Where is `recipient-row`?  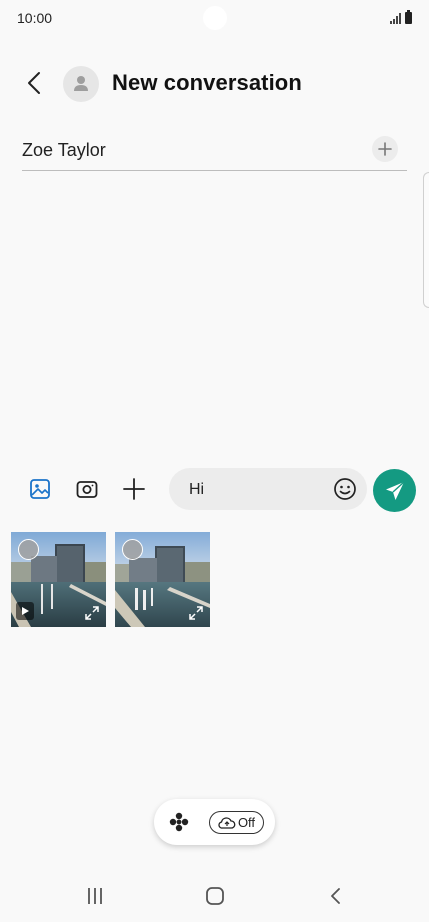 recipient-row is located at coordinates (214, 150).